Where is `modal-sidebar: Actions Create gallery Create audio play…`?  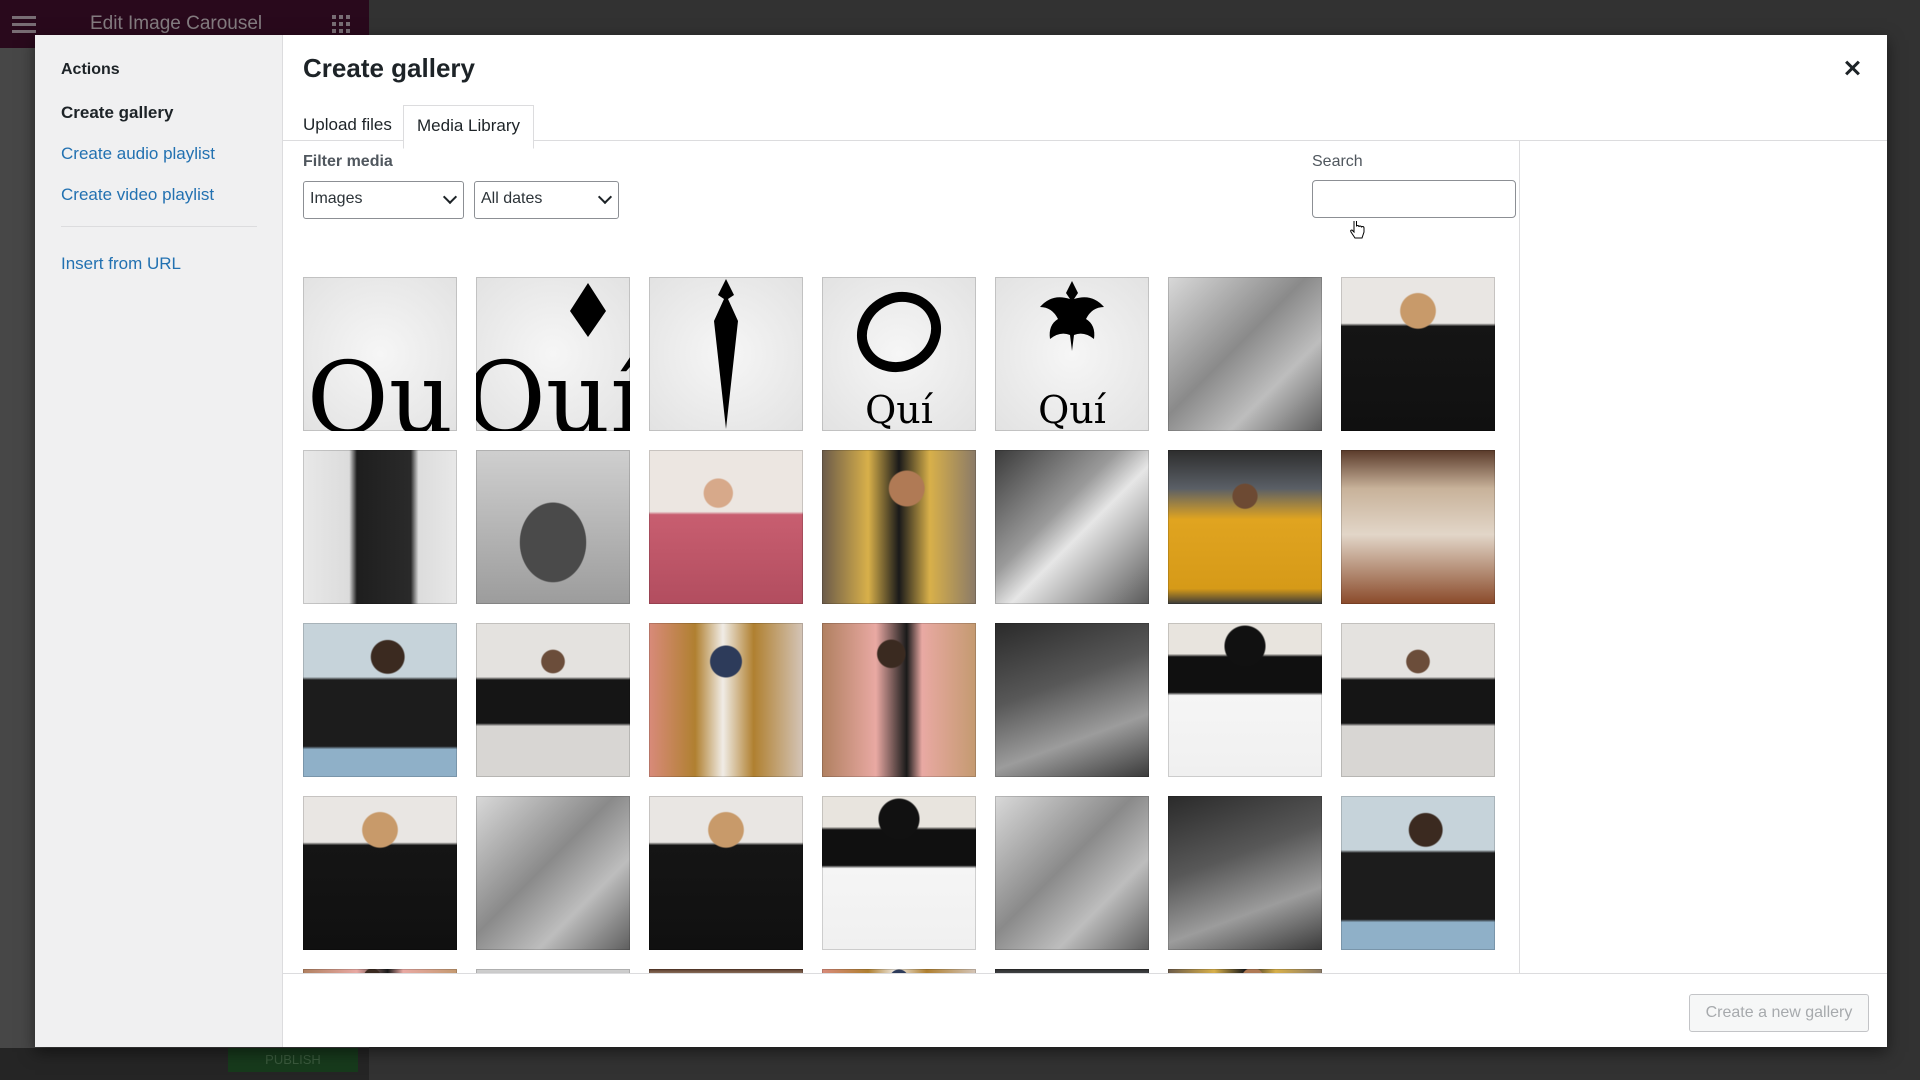 modal-sidebar: Actions Create gallery Create audio play… is located at coordinates (159, 541).